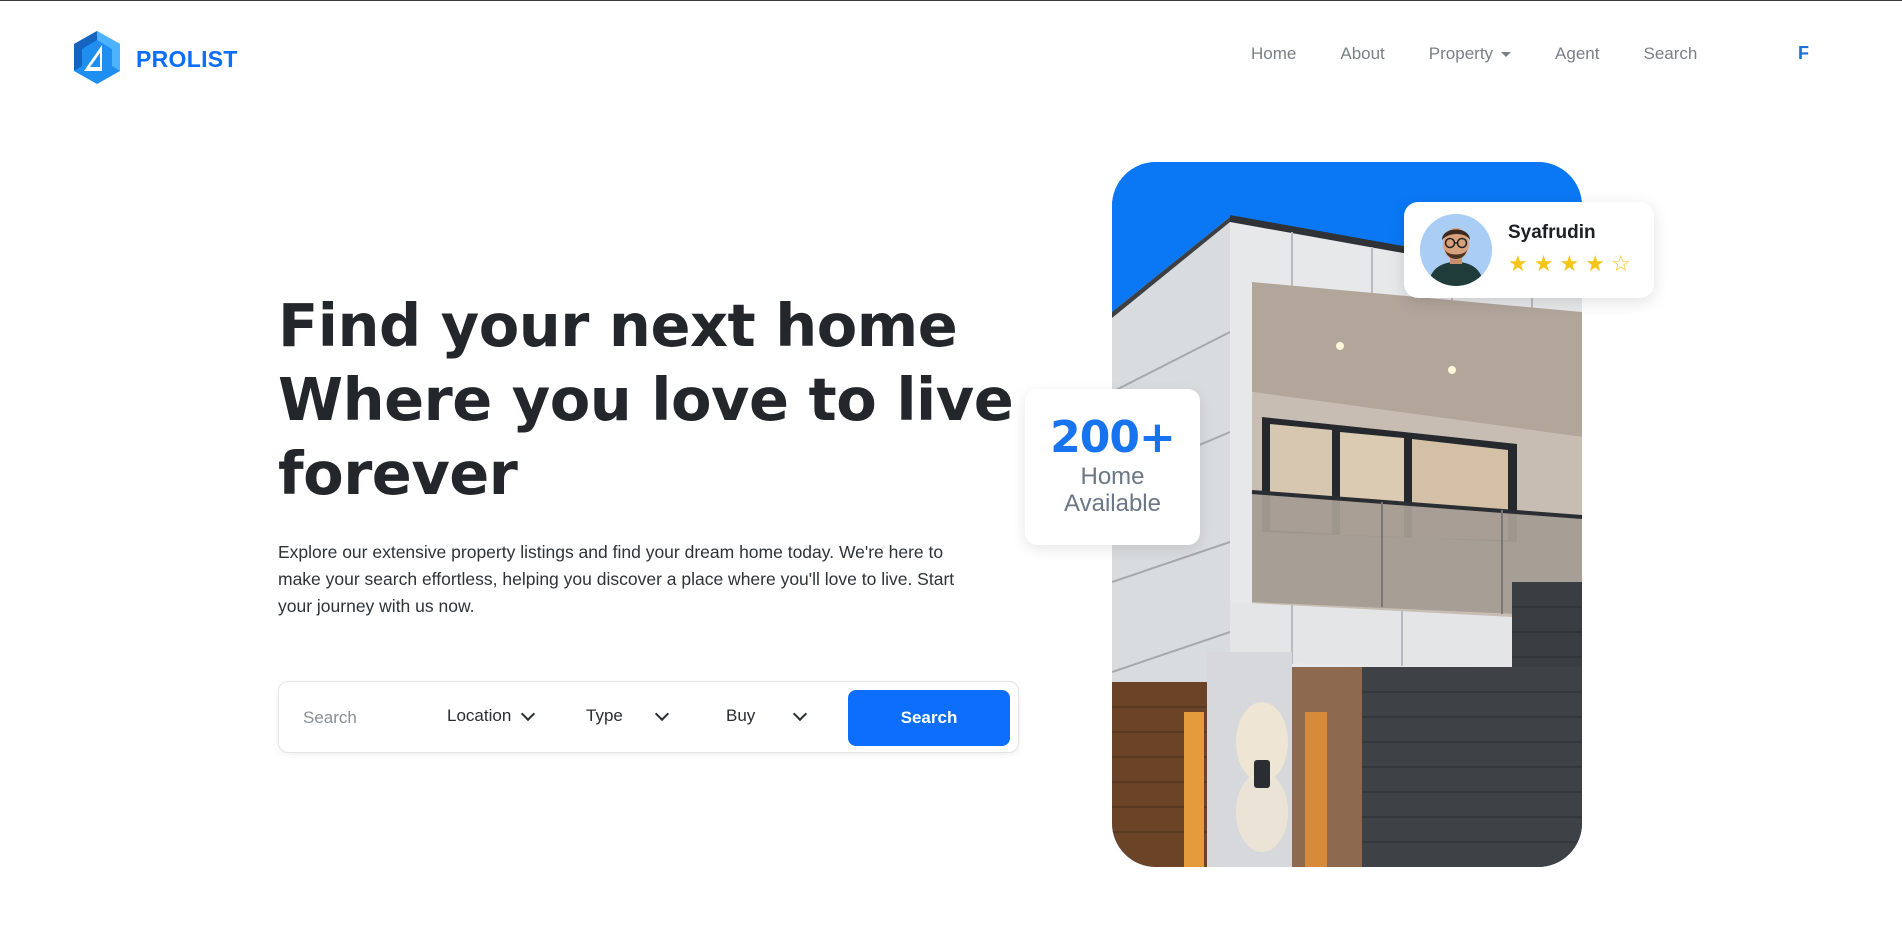 The height and width of the screenshot is (943, 1902). What do you see at coordinates (604, 715) in the screenshot?
I see `type-select-label: Type` at bounding box center [604, 715].